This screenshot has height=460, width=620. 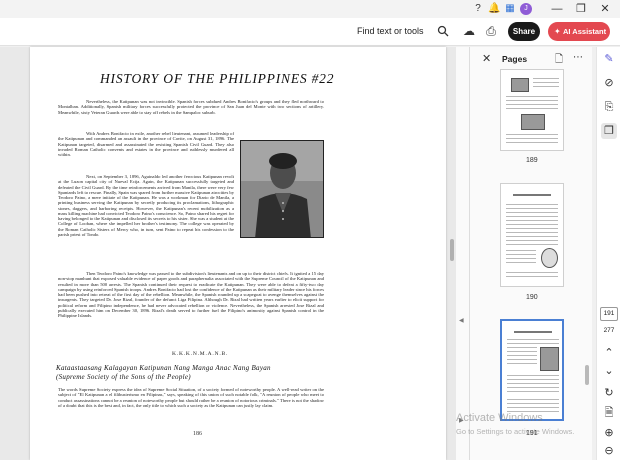 I want to click on portrait-photo, so click(x=282, y=189).